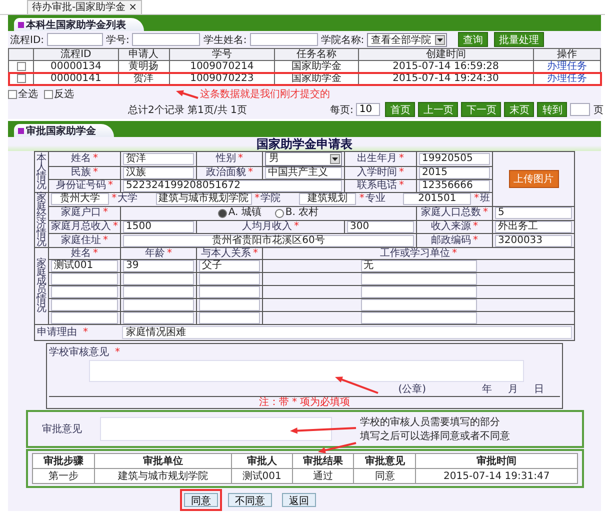 The height and width of the screenshot is (516, 605). I want to click on annotation-arrow, so click(187, 94).